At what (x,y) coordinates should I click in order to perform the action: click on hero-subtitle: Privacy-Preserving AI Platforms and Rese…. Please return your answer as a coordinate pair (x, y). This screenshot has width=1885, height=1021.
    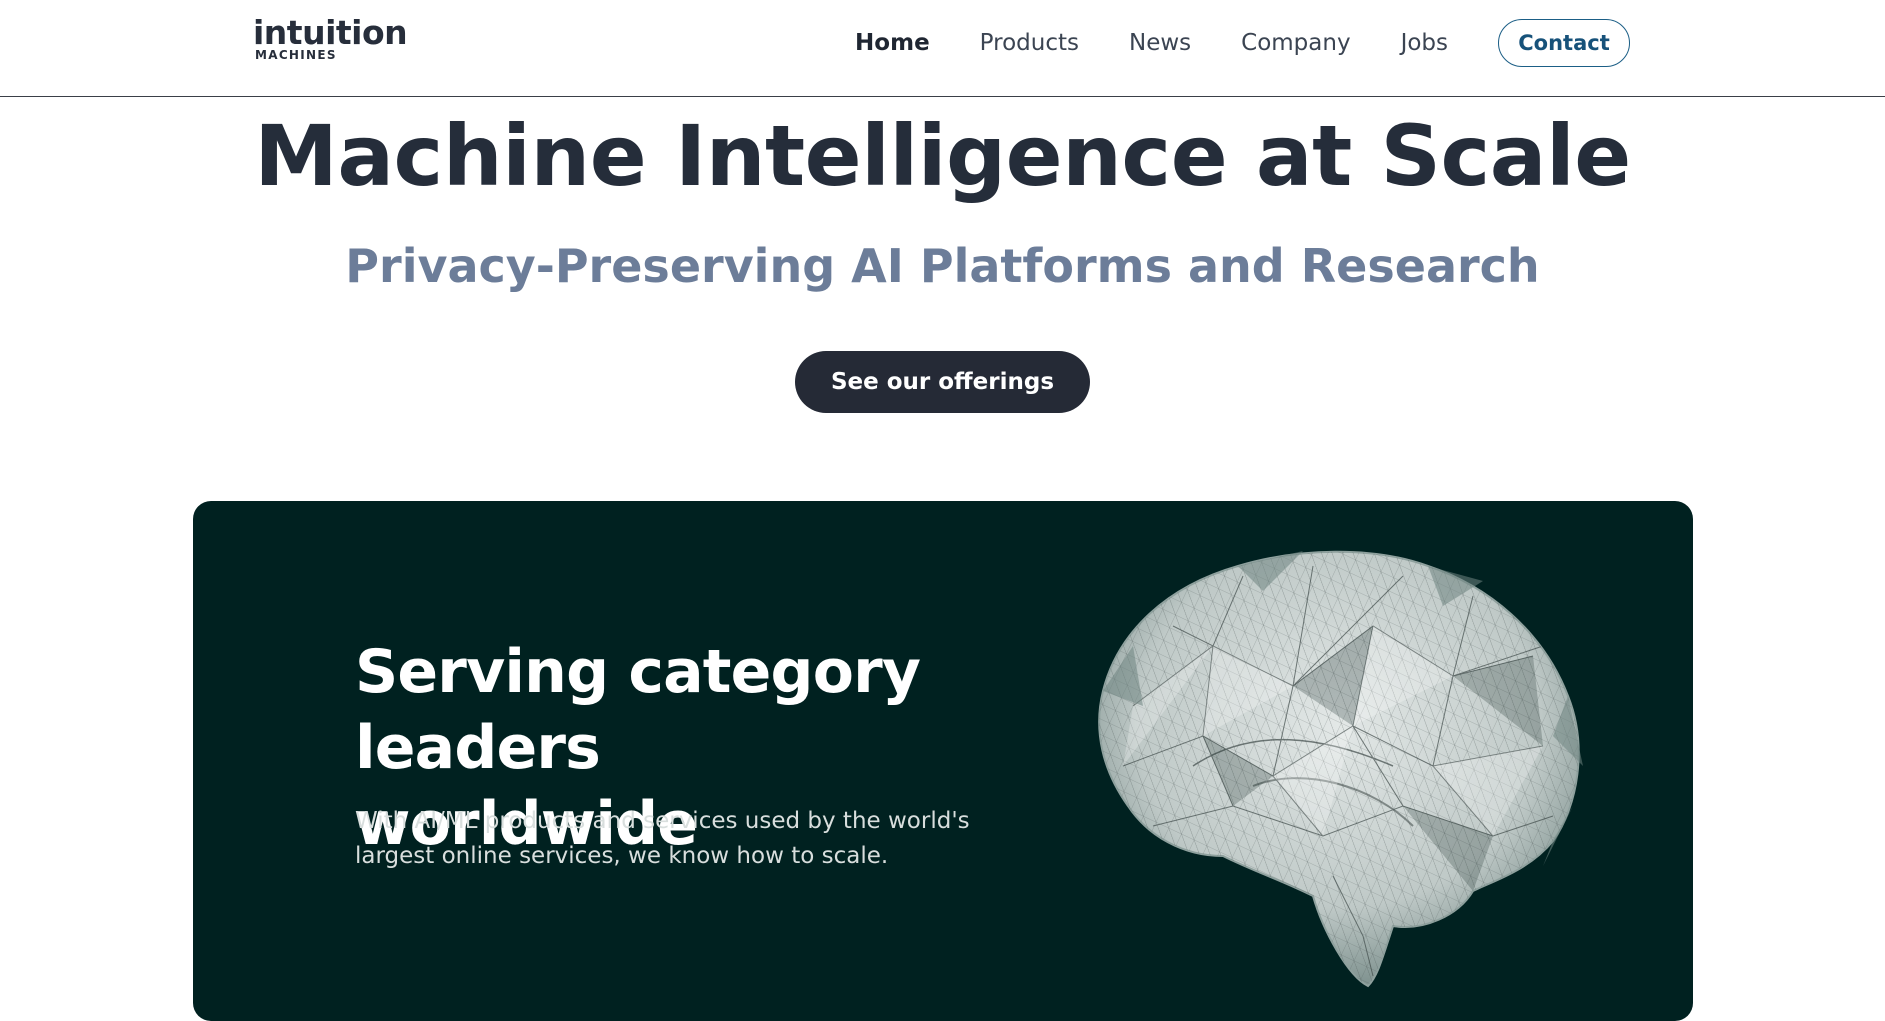
    Looking at the image, I should click on (942, 266).